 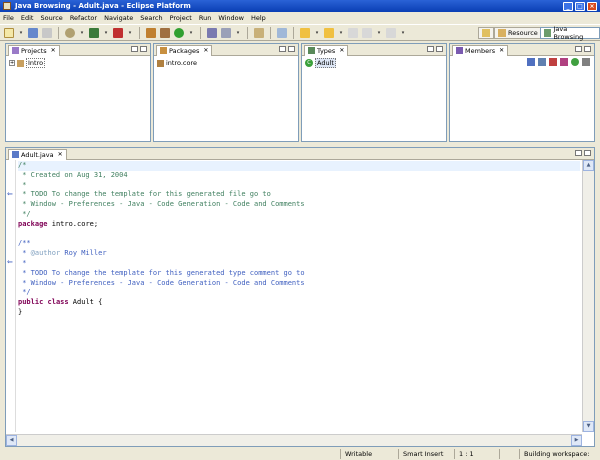 What do you see at coordinates (226, 63) in the screenshot?
I see `tree-item-intro-core: intro.core` at bounding box center [226, 63].